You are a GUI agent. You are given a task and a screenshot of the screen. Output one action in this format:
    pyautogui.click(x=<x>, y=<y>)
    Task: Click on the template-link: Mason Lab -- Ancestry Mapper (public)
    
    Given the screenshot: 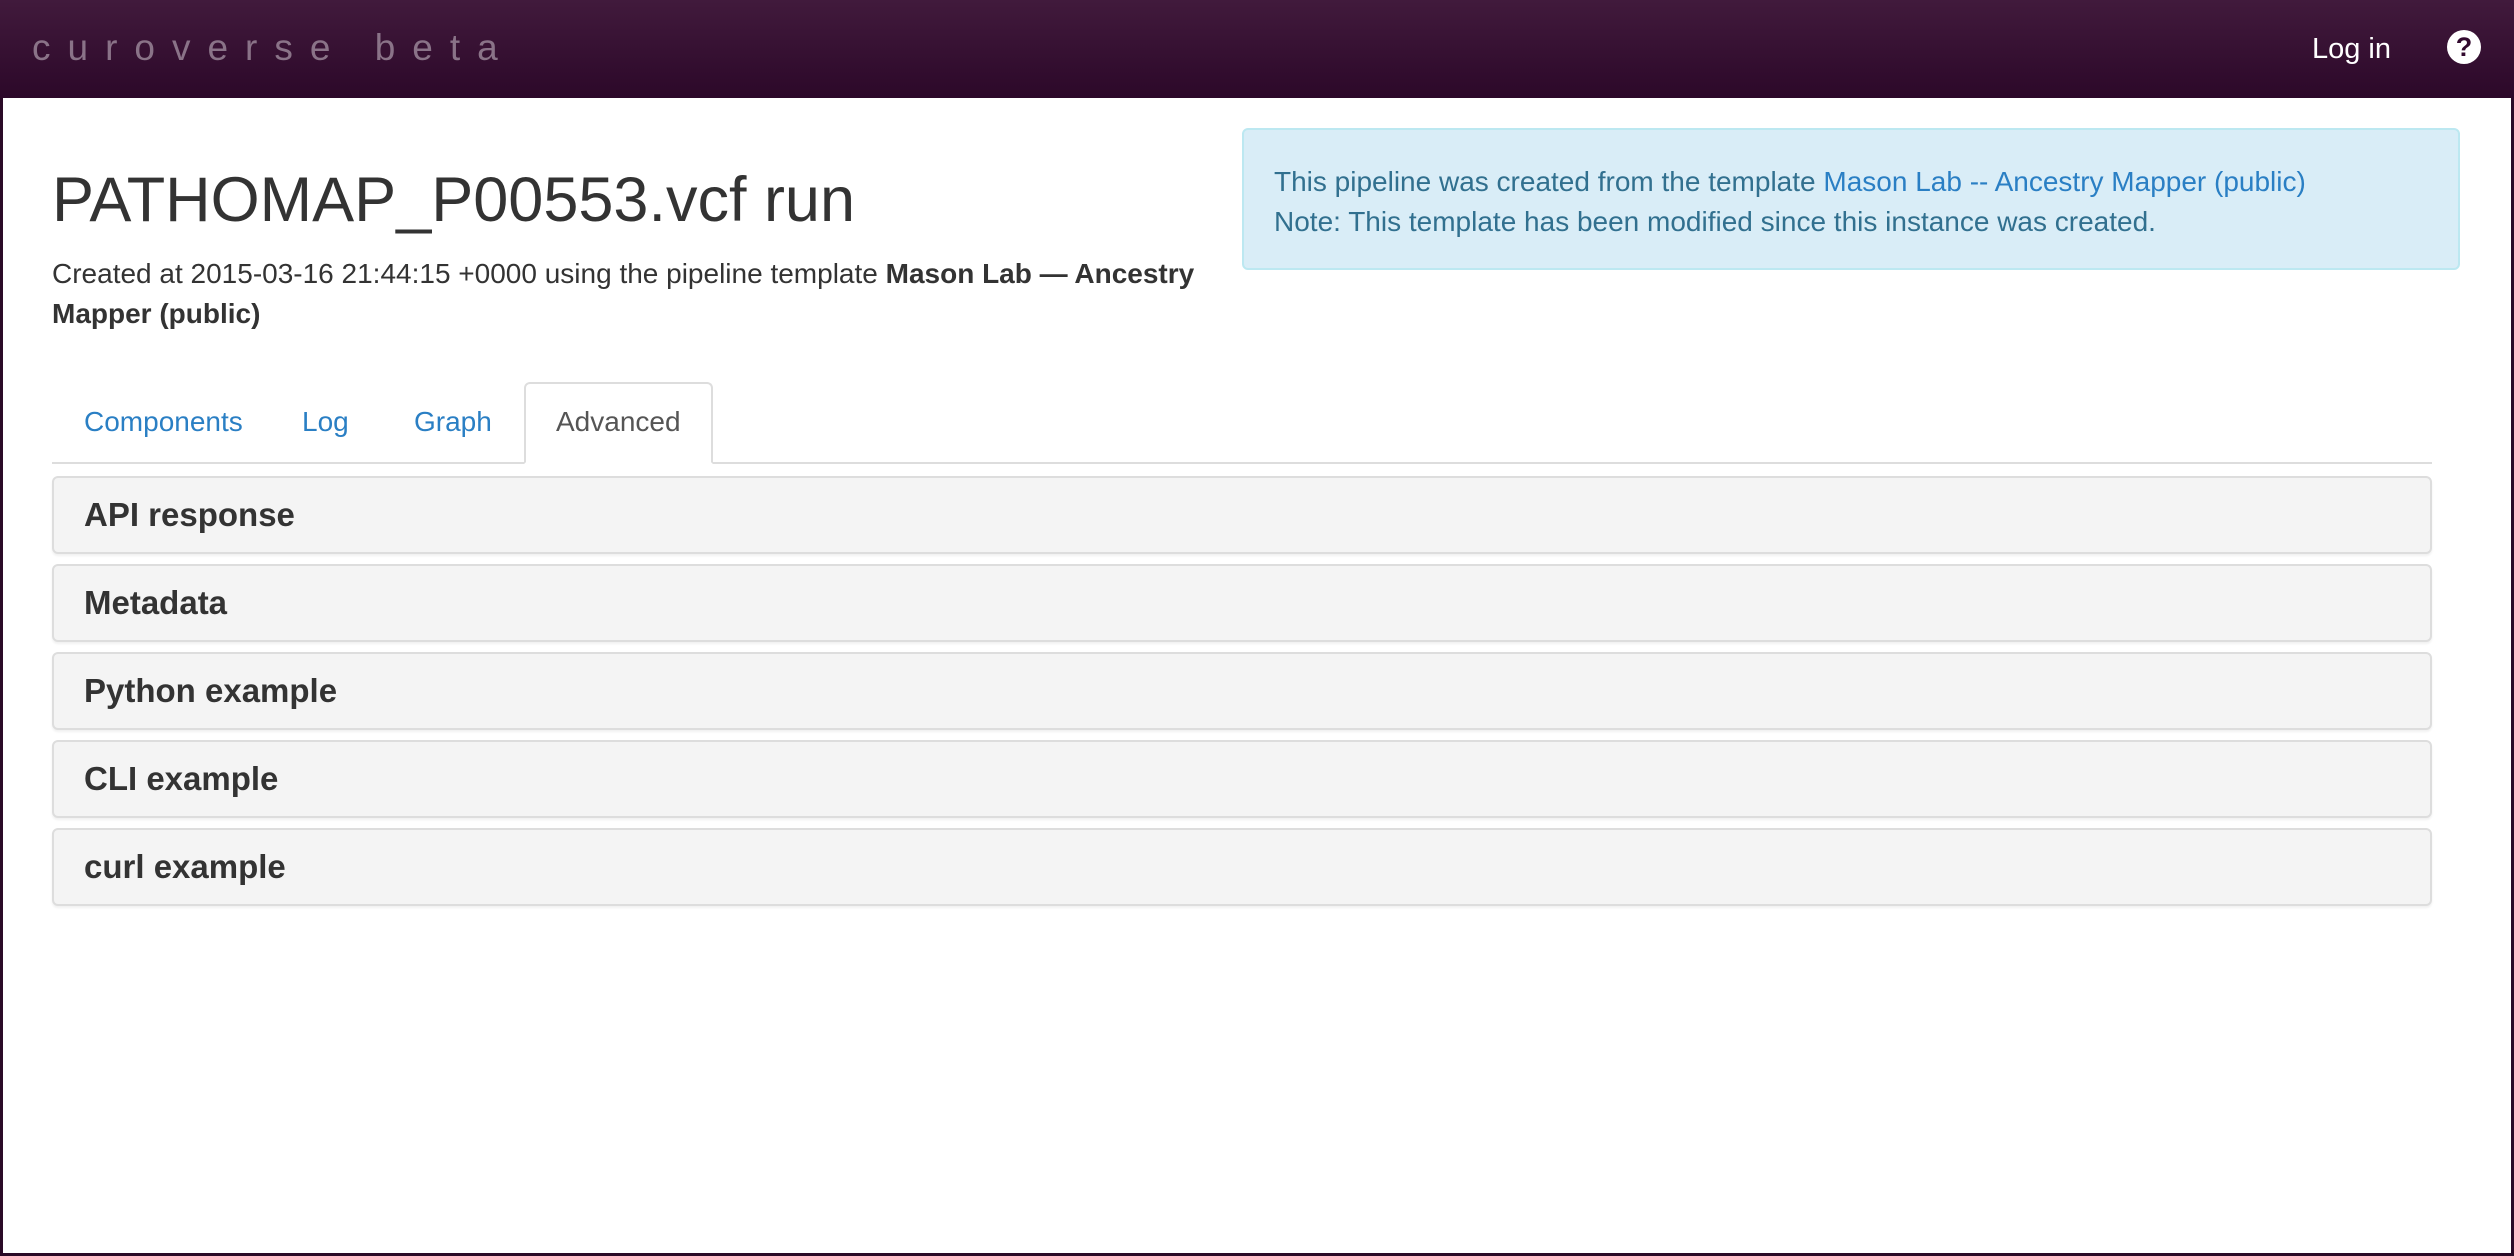 What is the action you would take?
    pyautogui.click(x=2064, y=181)
    